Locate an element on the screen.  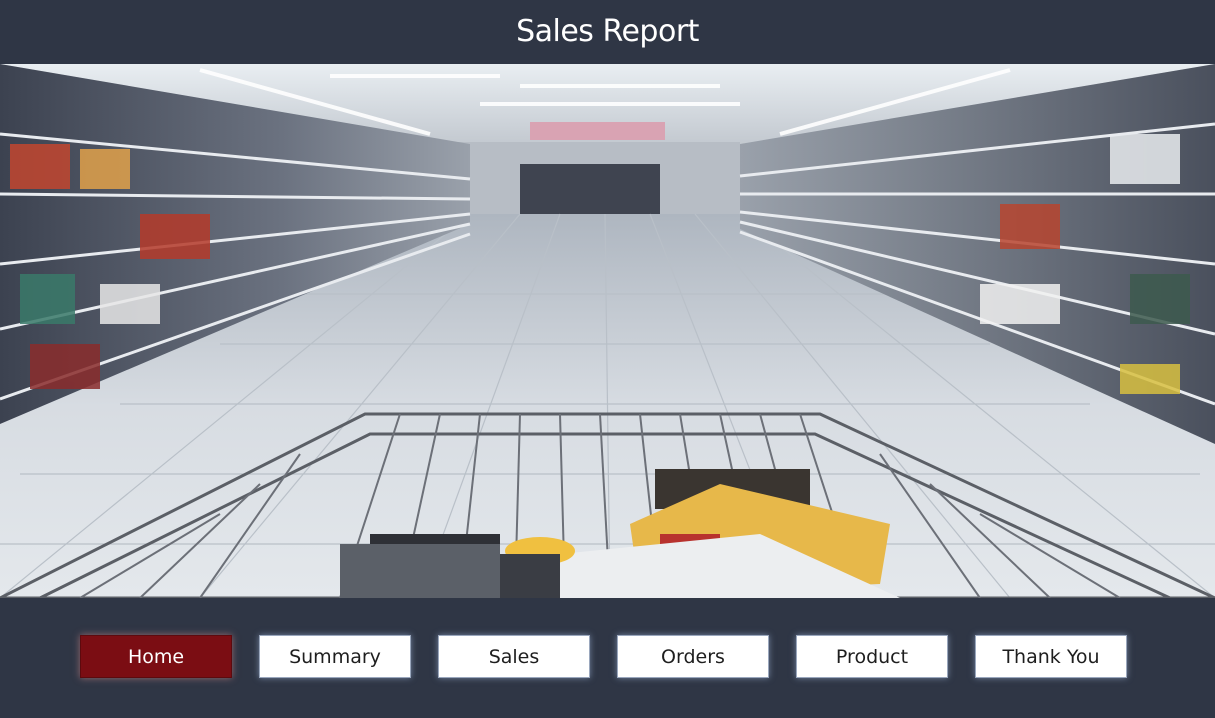
nav-button-orders: Orders is located at coordinates (693, 656).